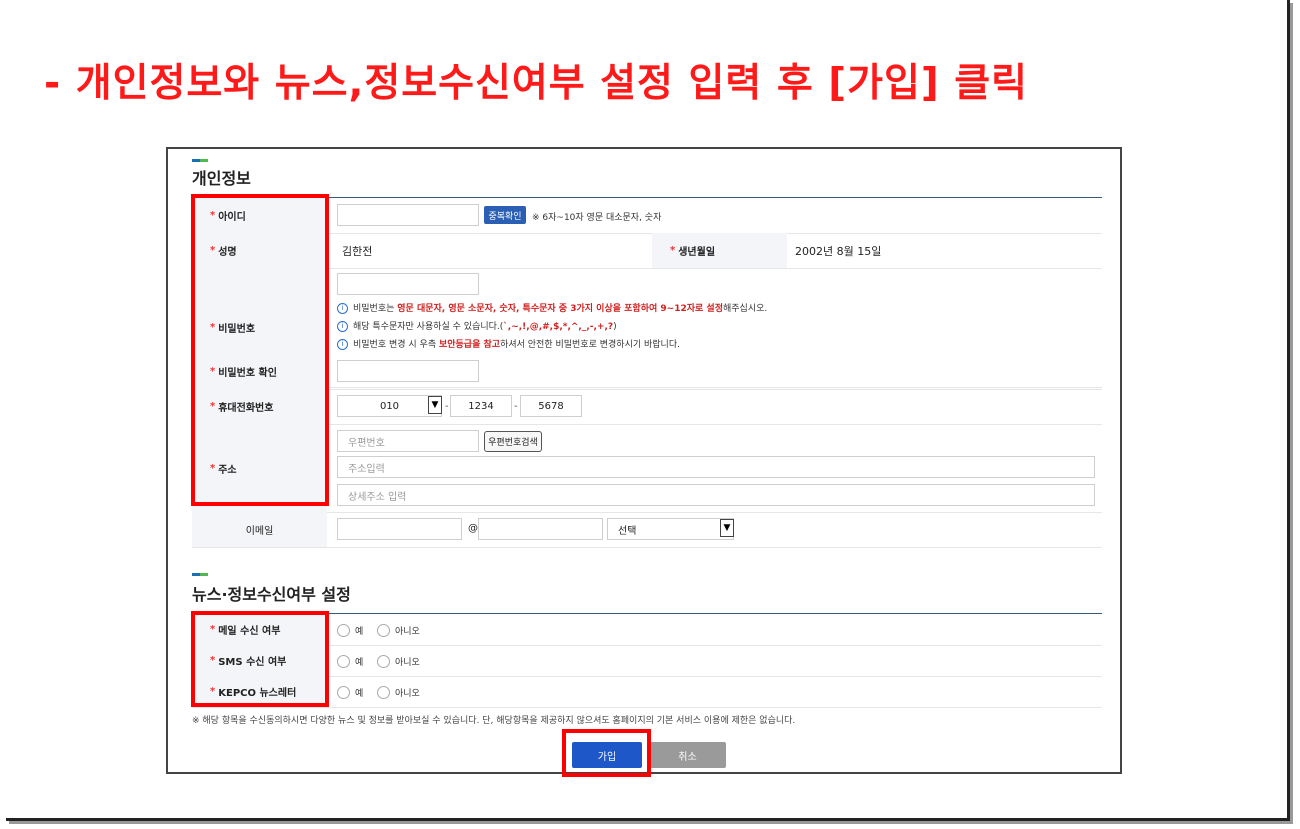  What do you see at coordinates (389, 406) in the screenshot?
I see `phone-prefix-select: 010` at bounding box center [389, 406].